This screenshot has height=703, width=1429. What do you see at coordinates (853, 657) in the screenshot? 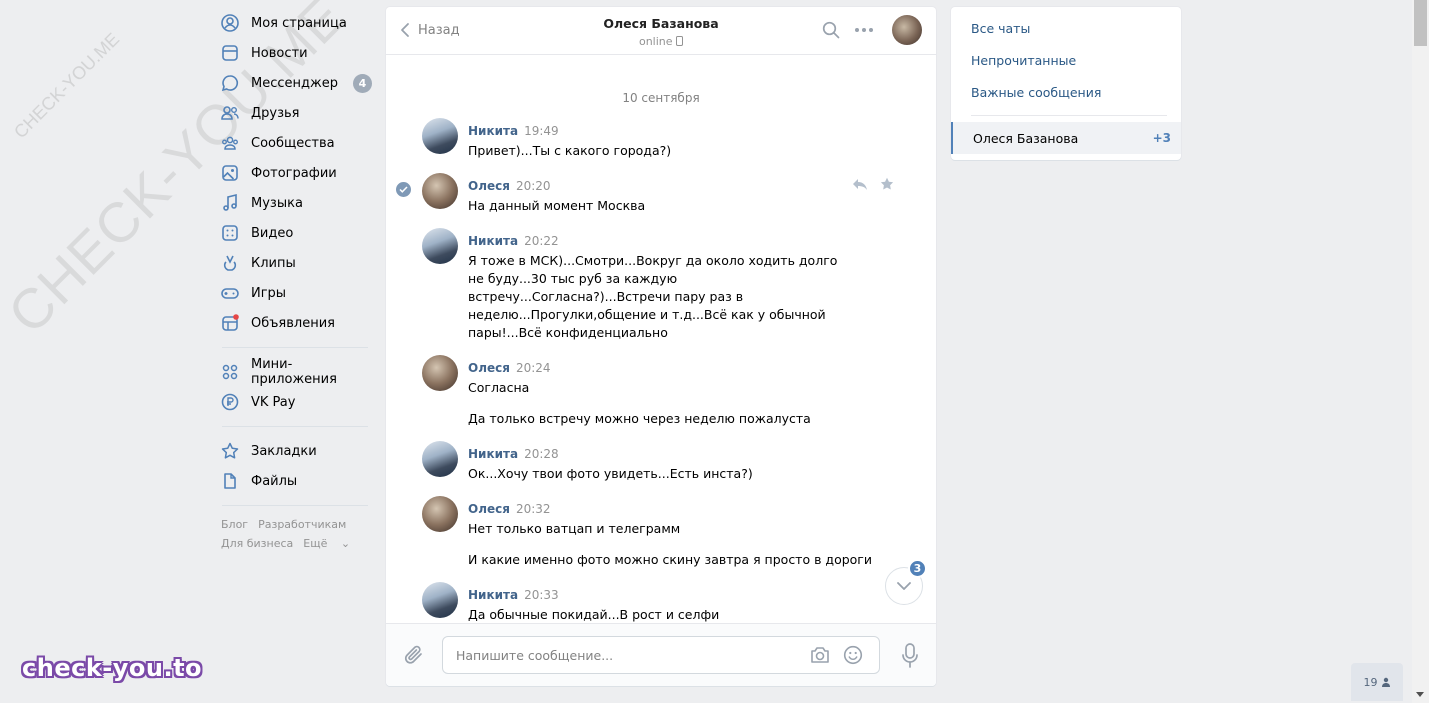
I see `emoji-icon` at bounding box center [853, 657].